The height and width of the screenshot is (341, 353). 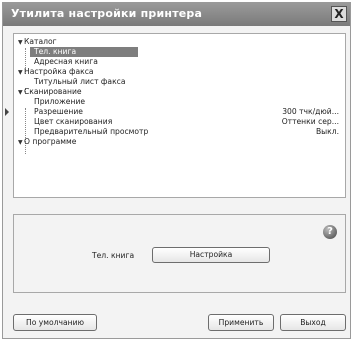 What do you see at coordinates (50, 92) in the screenshot?
I see `tree-item-scanning: ▼Сканирование` at bounding box center [50, 92].